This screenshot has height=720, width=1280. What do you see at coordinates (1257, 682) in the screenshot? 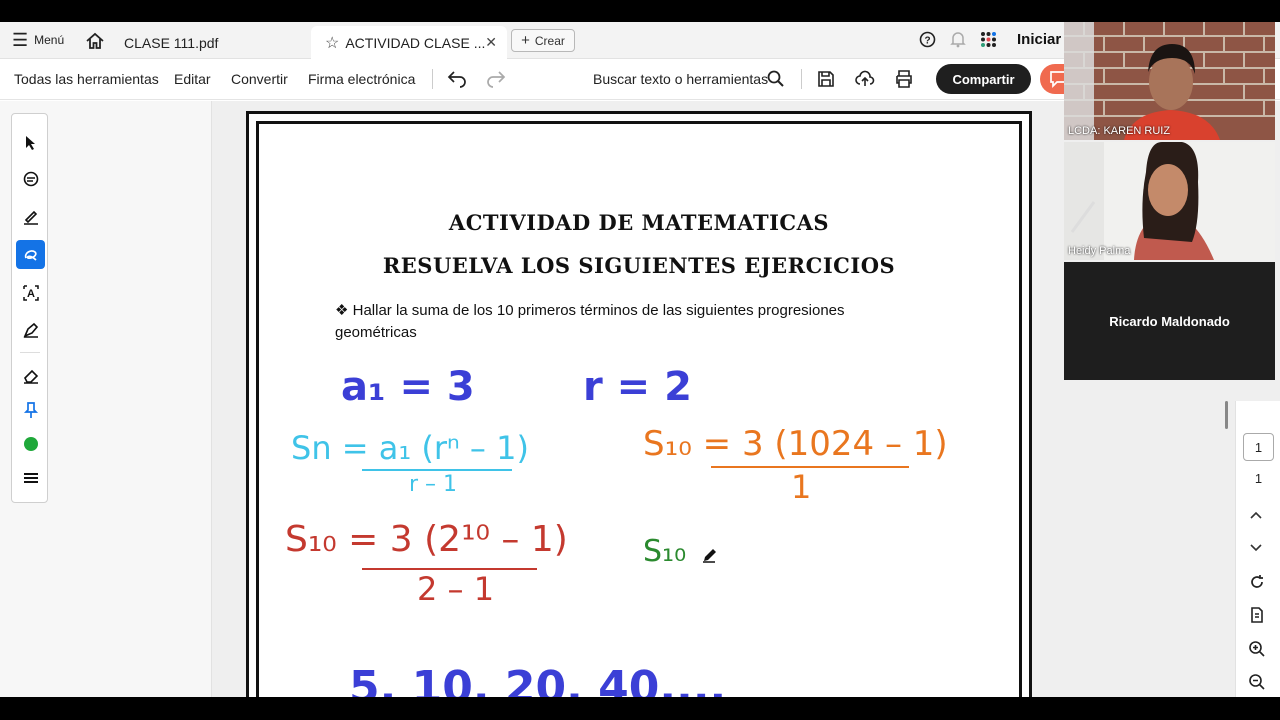
I see `zoom-out-icon` at bounding box center [1257, 682].